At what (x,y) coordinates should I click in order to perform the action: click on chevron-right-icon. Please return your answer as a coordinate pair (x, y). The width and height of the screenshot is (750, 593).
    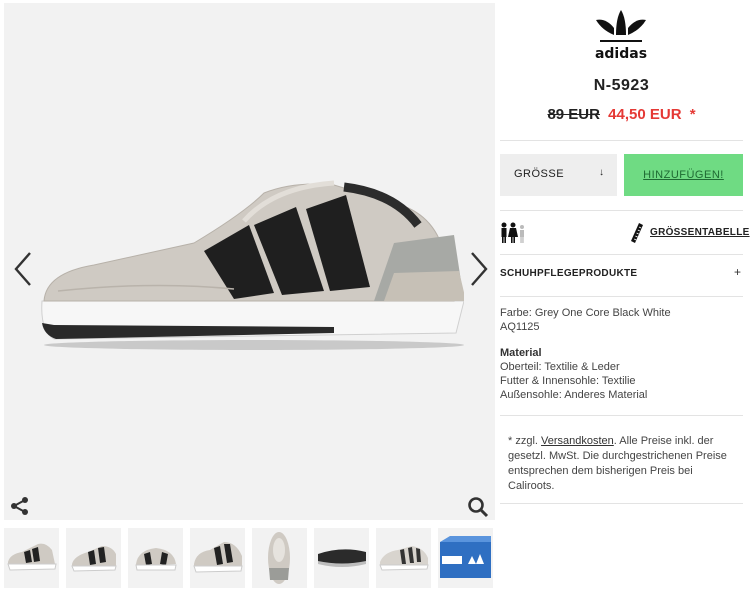
    Looking at the image, I should click on (478, 269).